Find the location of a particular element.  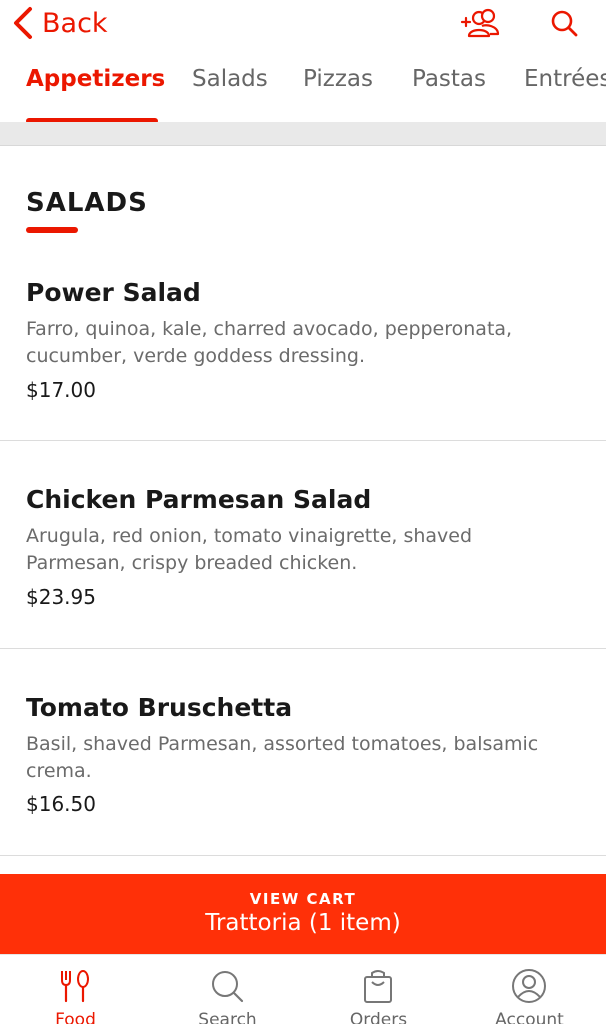

nav-food: Food is located at coordinates (75, 989).